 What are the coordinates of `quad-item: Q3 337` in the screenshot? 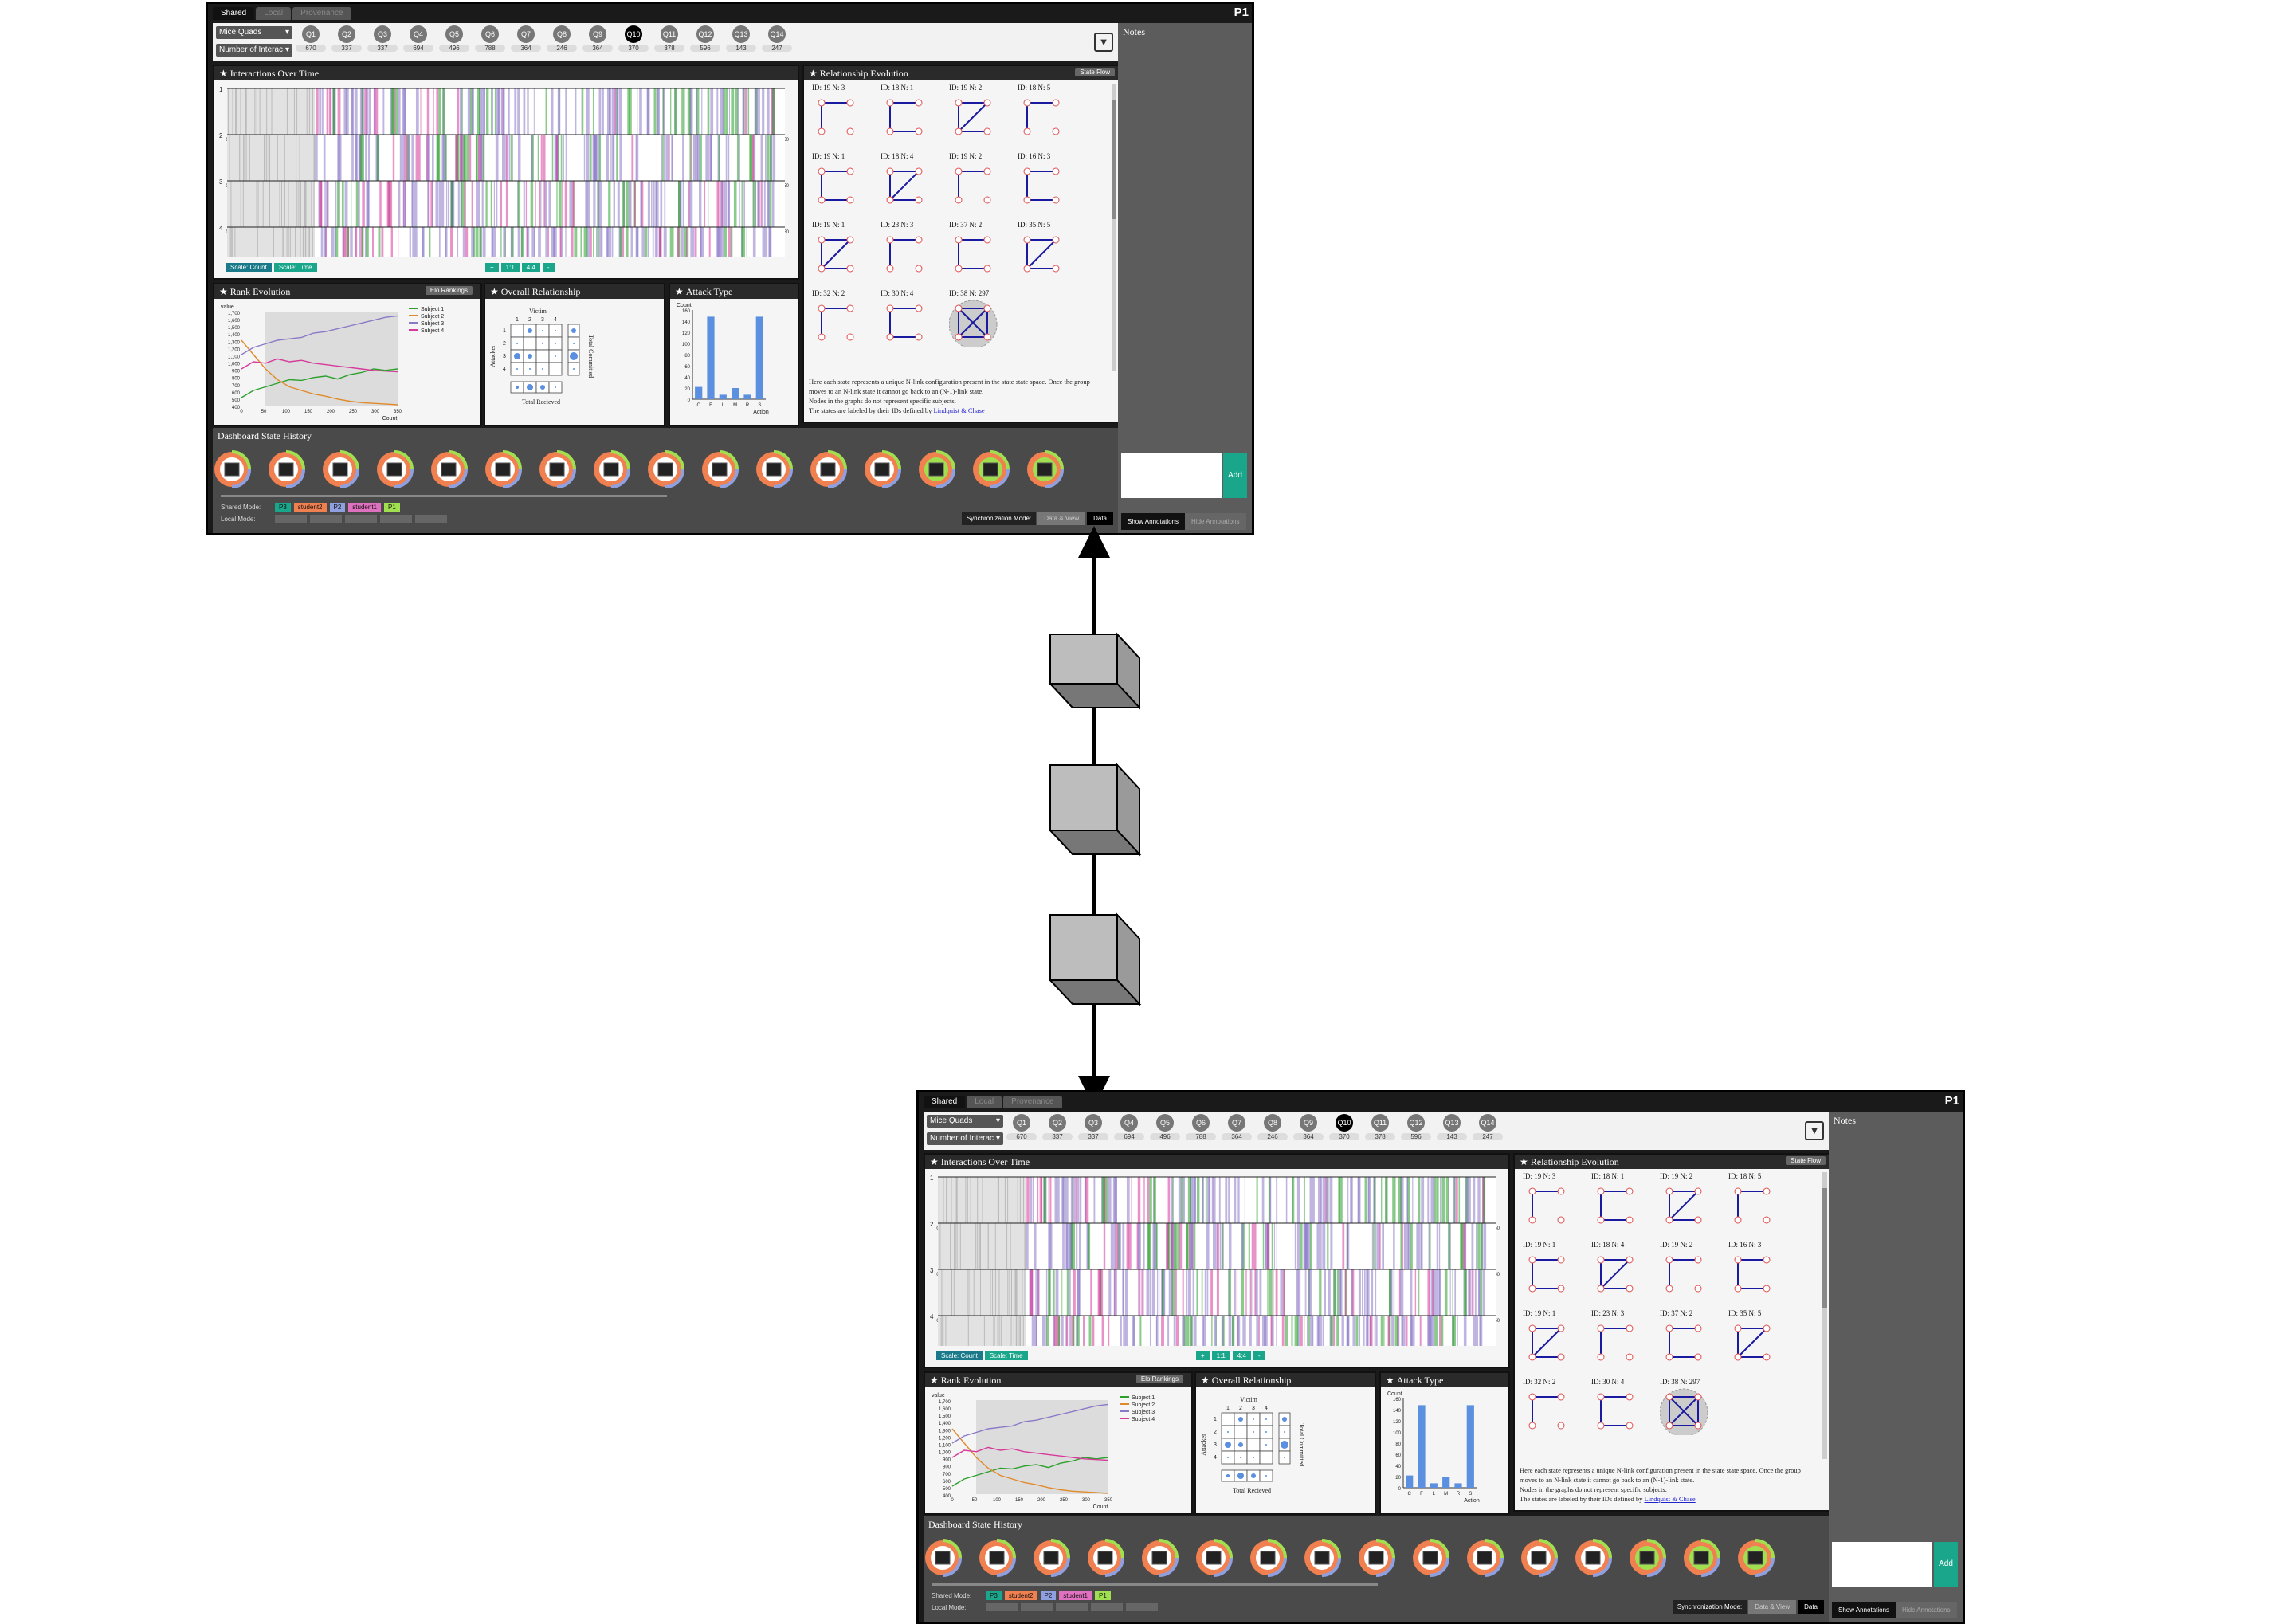 It's located at (1093, 1127).